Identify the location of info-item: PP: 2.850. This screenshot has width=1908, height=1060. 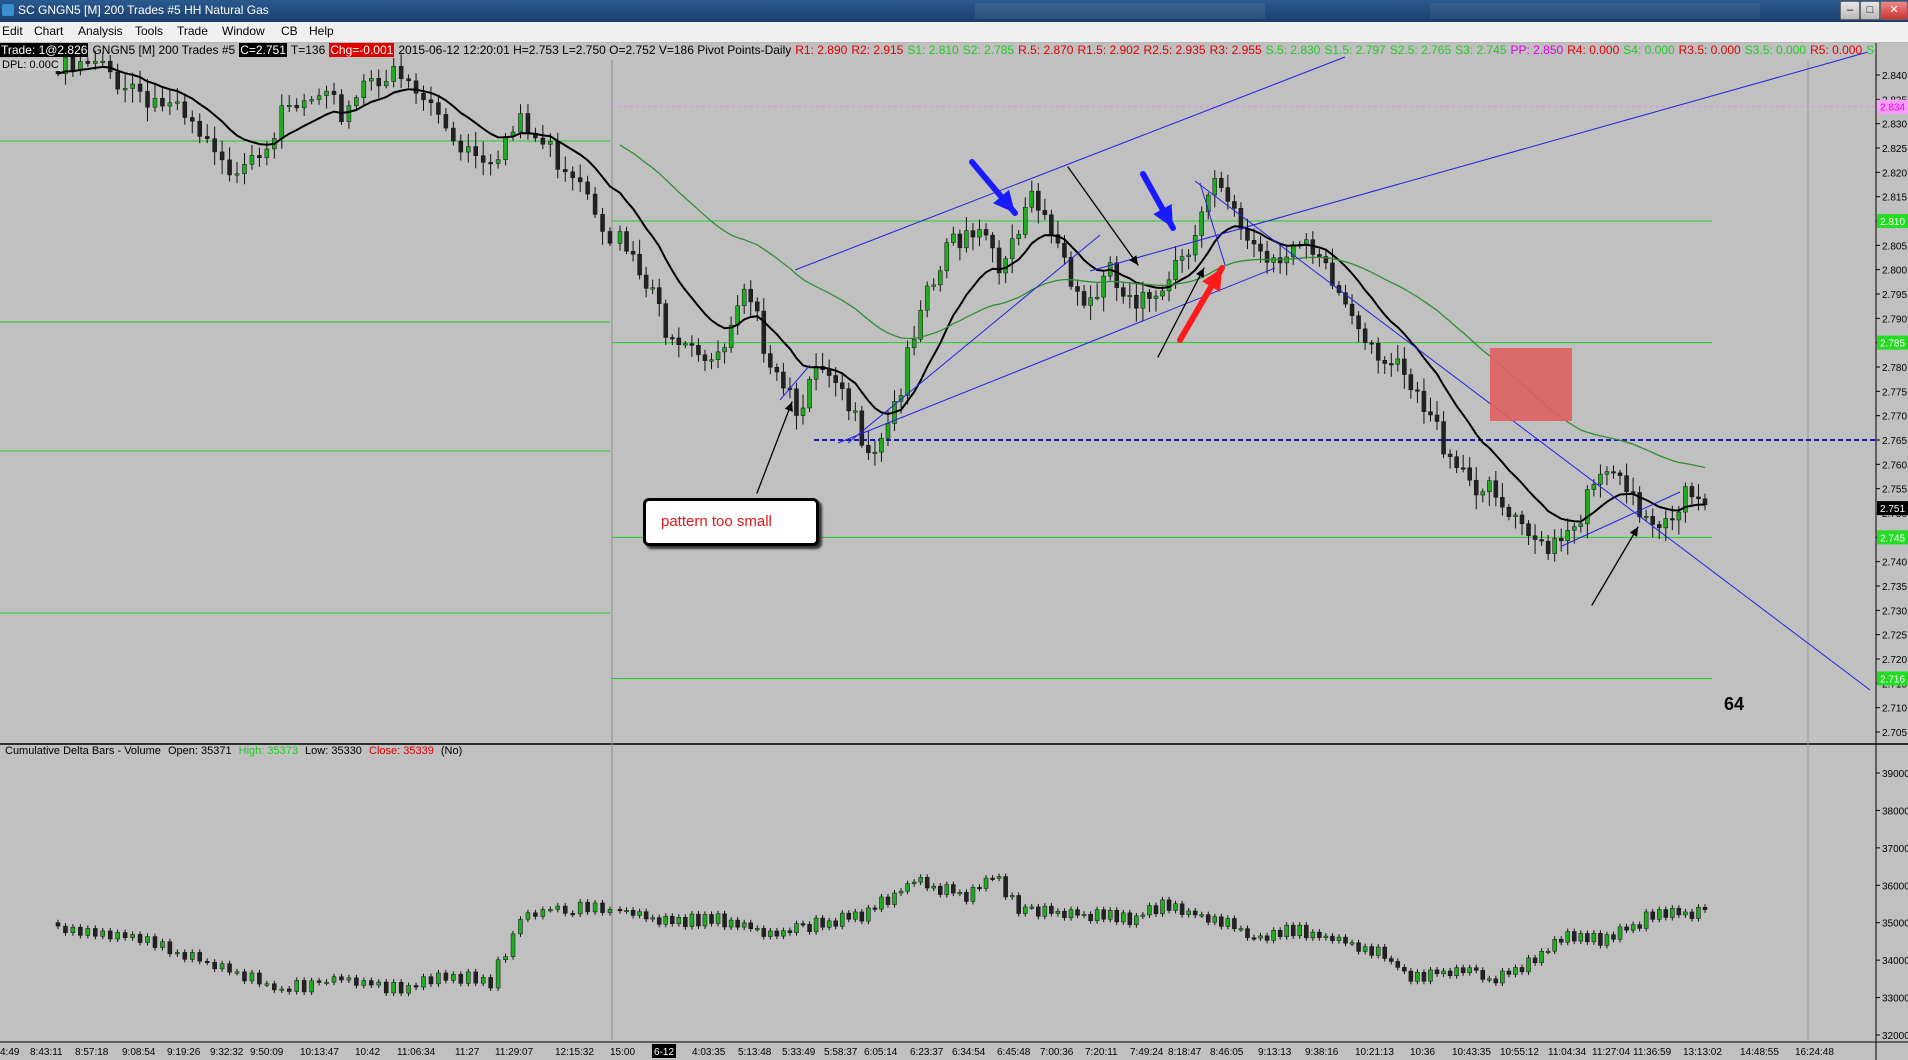
(1537, 50).